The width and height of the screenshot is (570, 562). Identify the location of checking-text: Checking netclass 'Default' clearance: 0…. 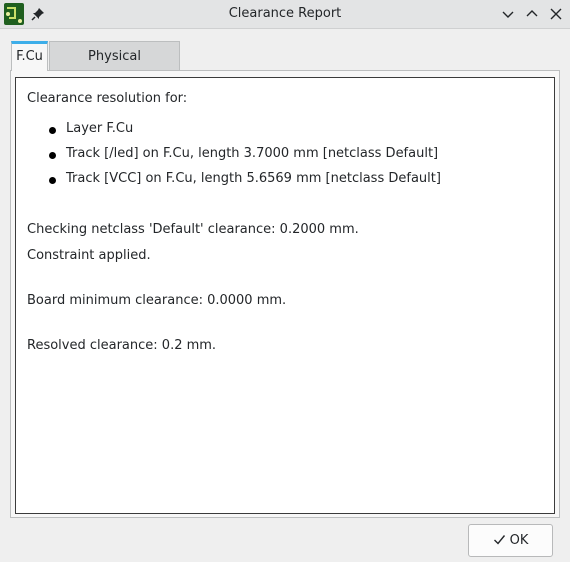
(193, 229).